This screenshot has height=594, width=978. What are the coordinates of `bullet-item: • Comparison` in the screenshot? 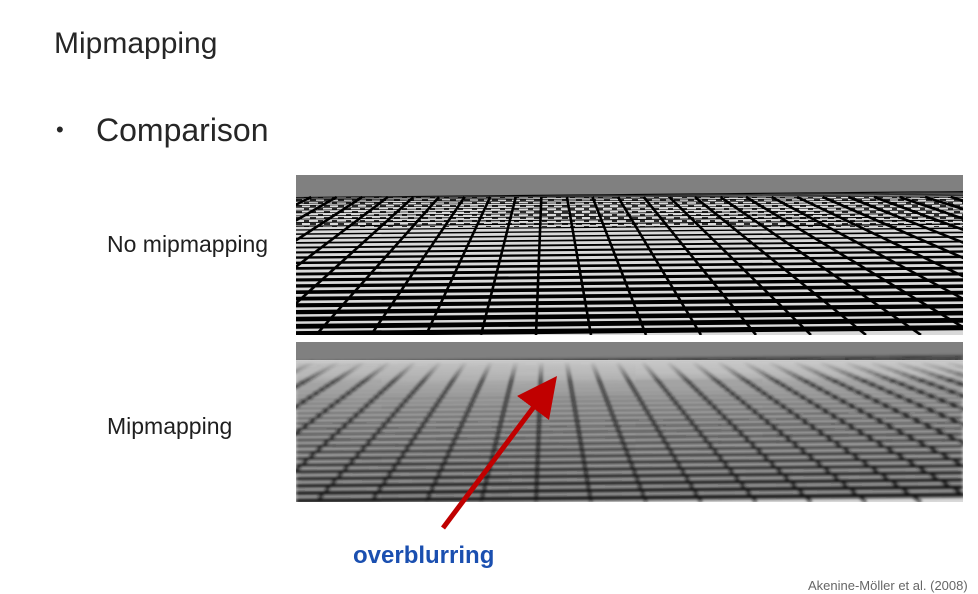 It's located at (162, 130).